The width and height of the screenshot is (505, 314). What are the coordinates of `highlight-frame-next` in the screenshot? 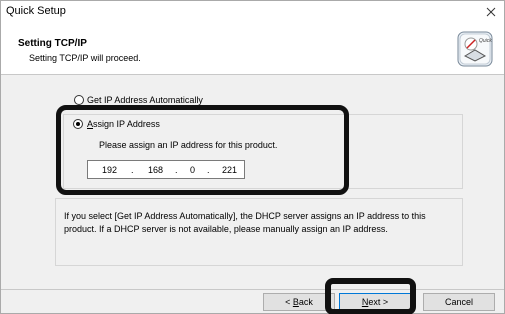 It's located at (370, 296).